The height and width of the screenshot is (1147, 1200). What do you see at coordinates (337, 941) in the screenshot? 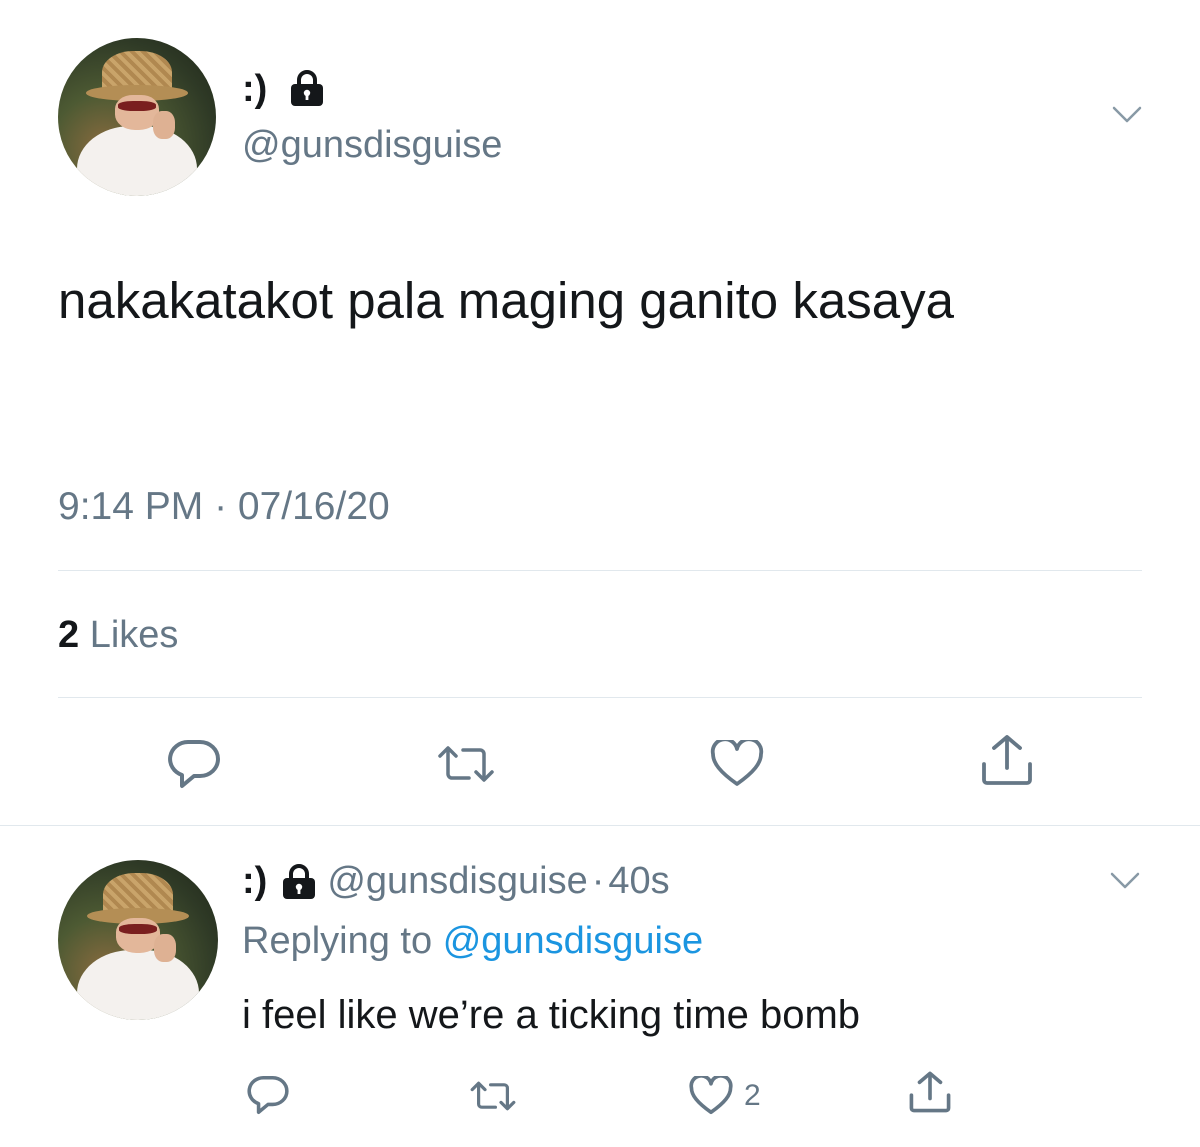
I see `replying-label: Replying to` at bounding box center [337, 941].